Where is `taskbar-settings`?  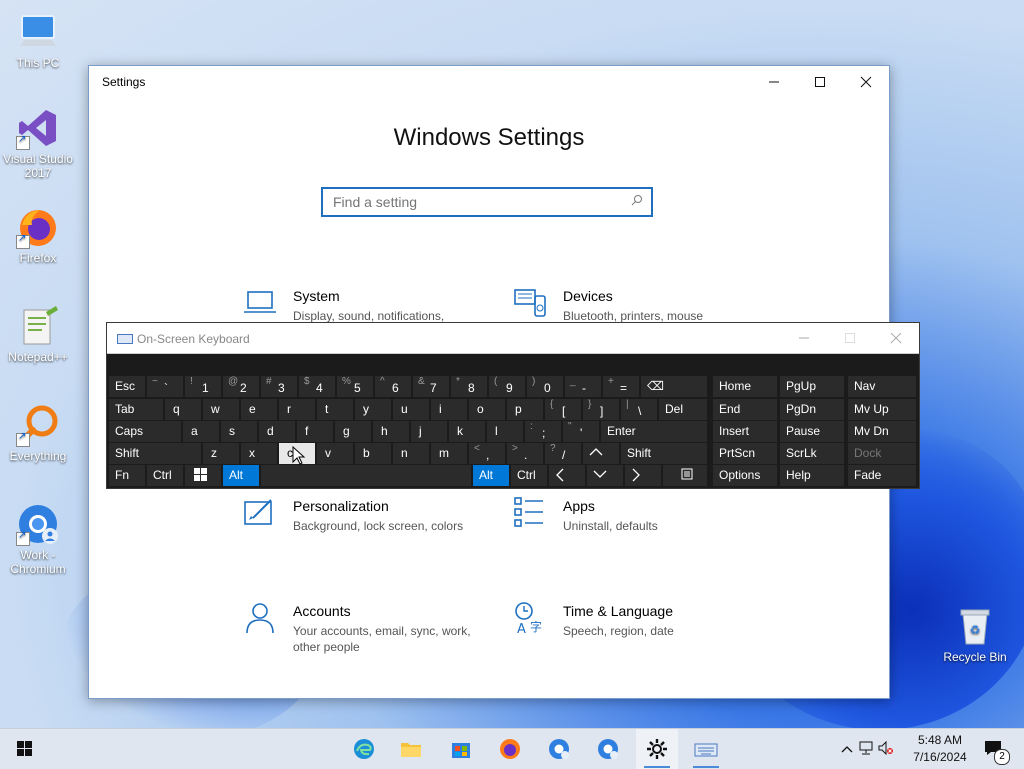
taskbar-settings is located at coordinates (657, 749).